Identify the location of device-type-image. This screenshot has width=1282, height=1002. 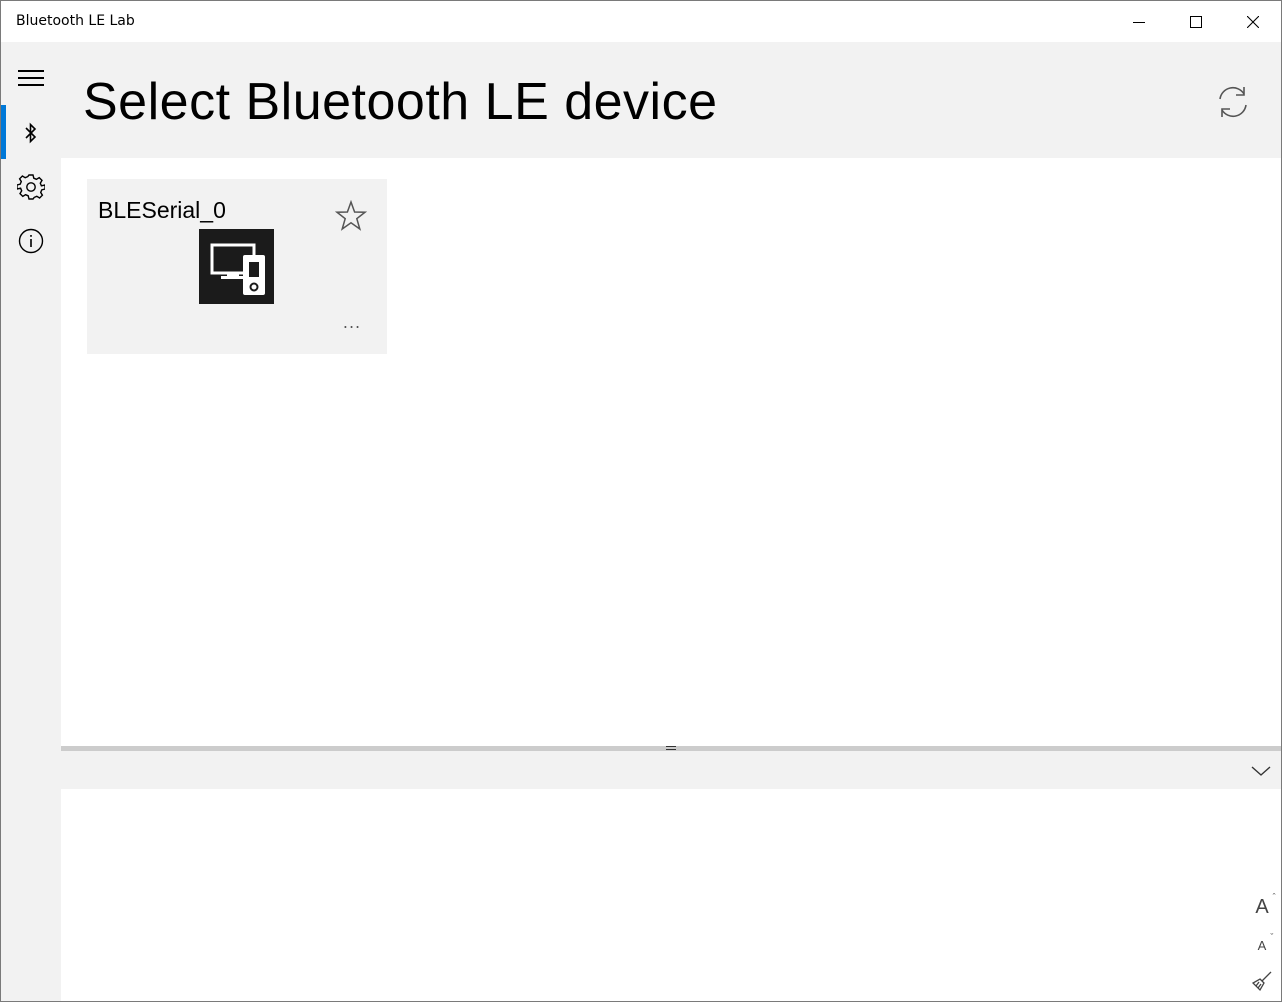
(236, 266).